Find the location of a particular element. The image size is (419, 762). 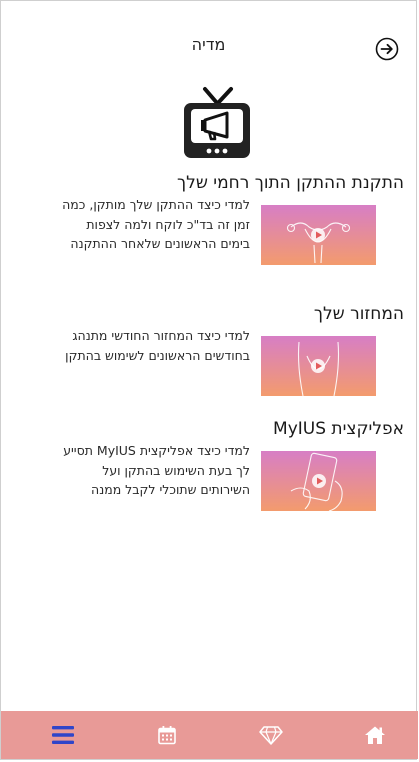

video-thumbnail-insertion is located at coordinates (318, 235).